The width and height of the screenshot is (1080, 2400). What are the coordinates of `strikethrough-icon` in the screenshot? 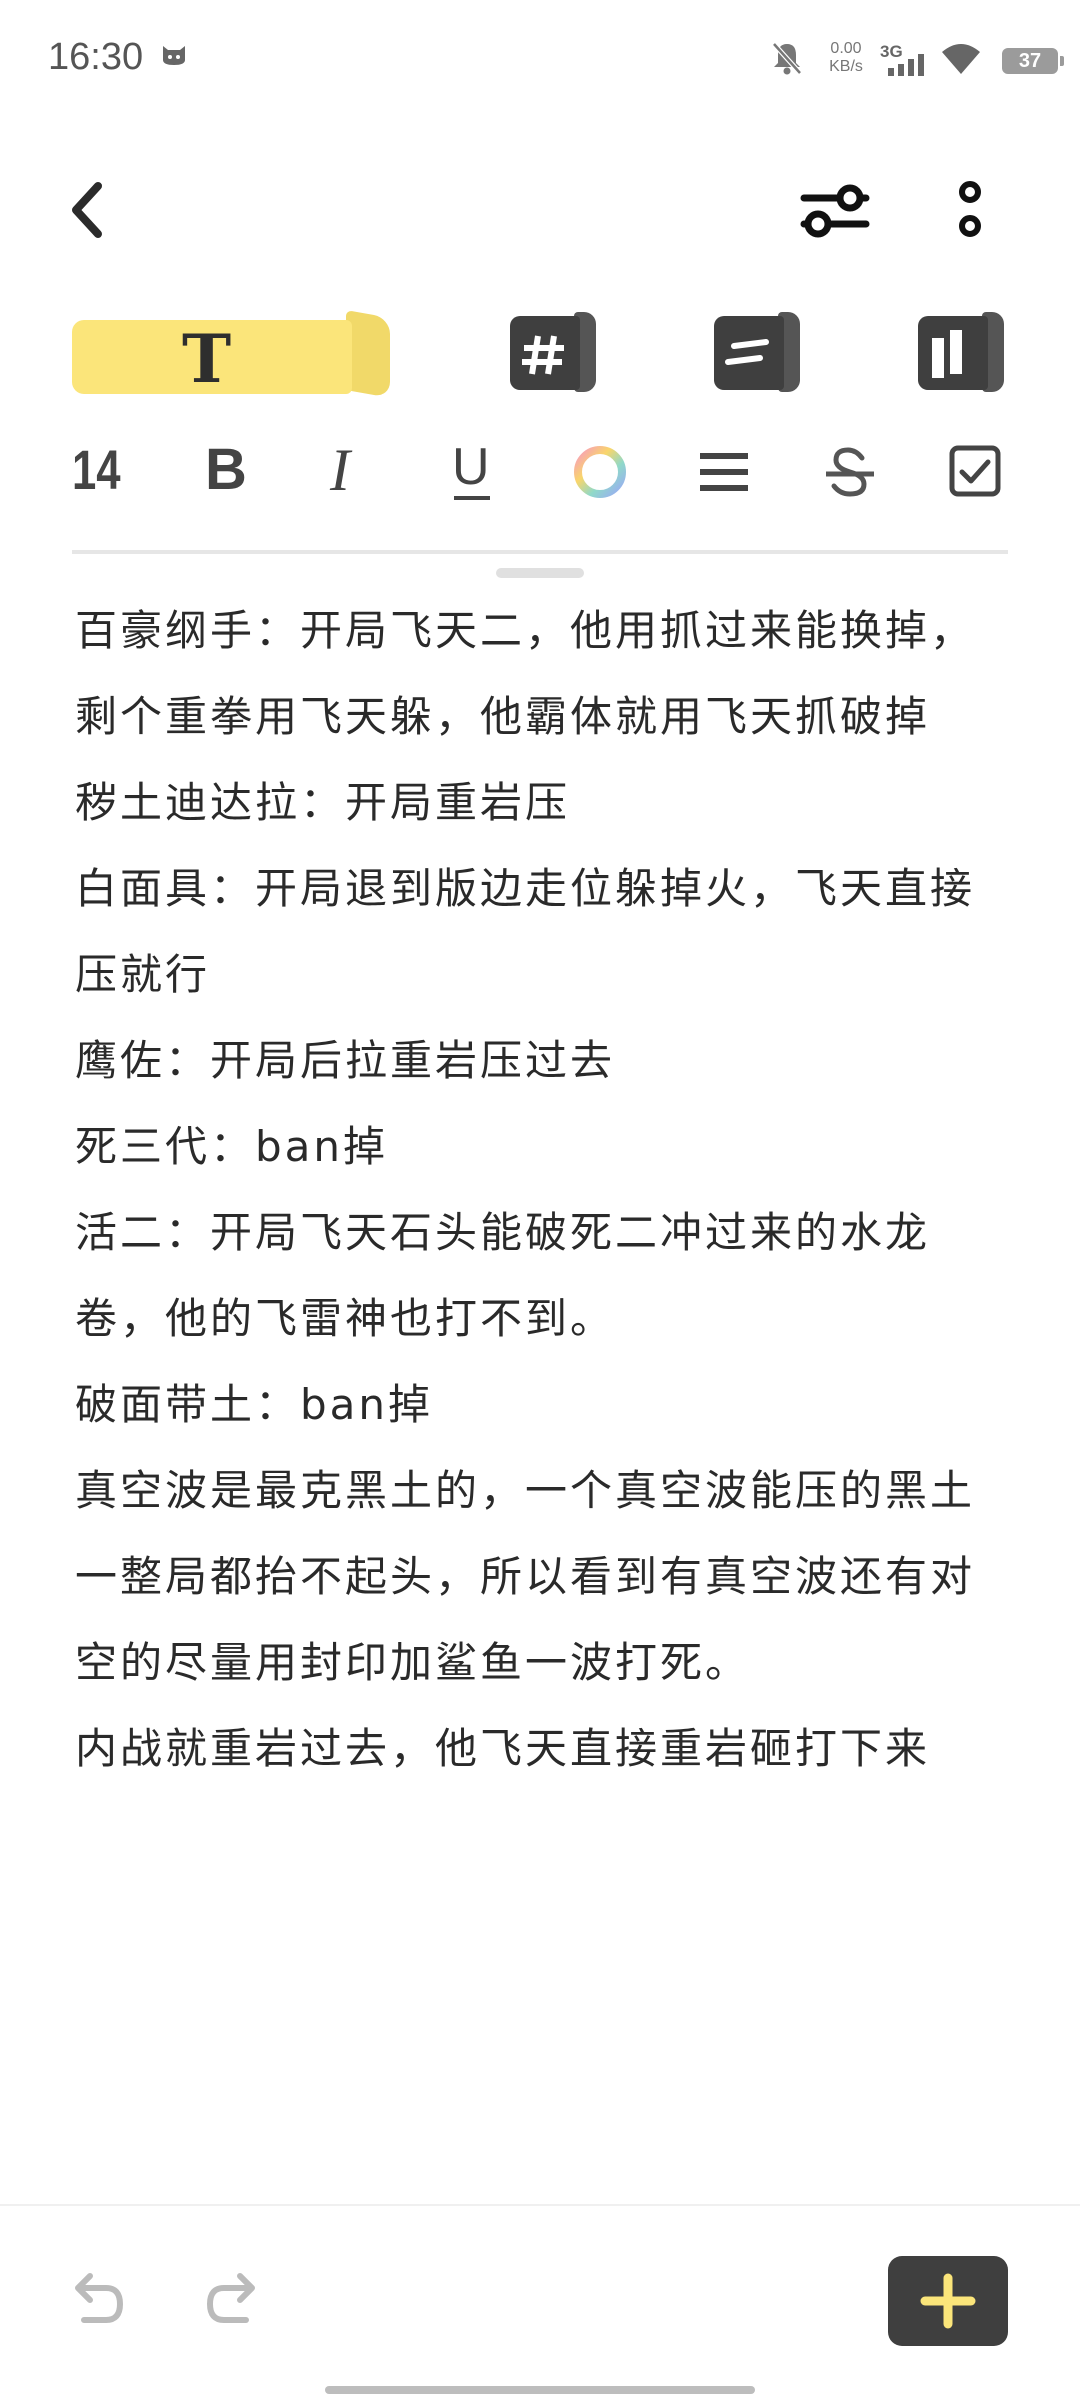 It's located at (850, 472).